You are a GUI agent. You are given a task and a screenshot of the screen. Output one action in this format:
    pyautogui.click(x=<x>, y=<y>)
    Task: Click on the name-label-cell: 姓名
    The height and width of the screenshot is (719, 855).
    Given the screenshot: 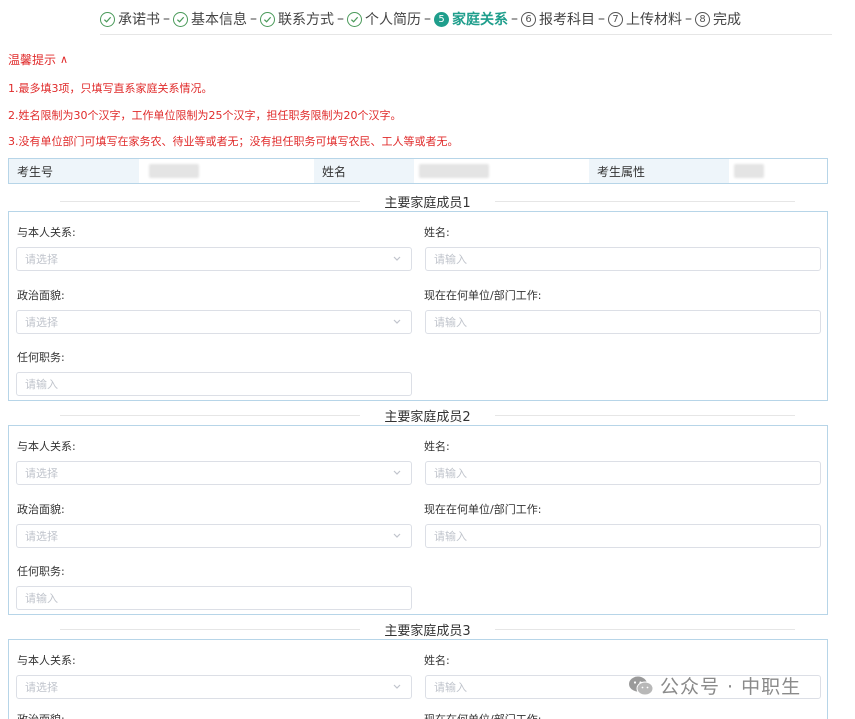 What is the action you would take?
    pyautogui.click(x=364, y=171)
    